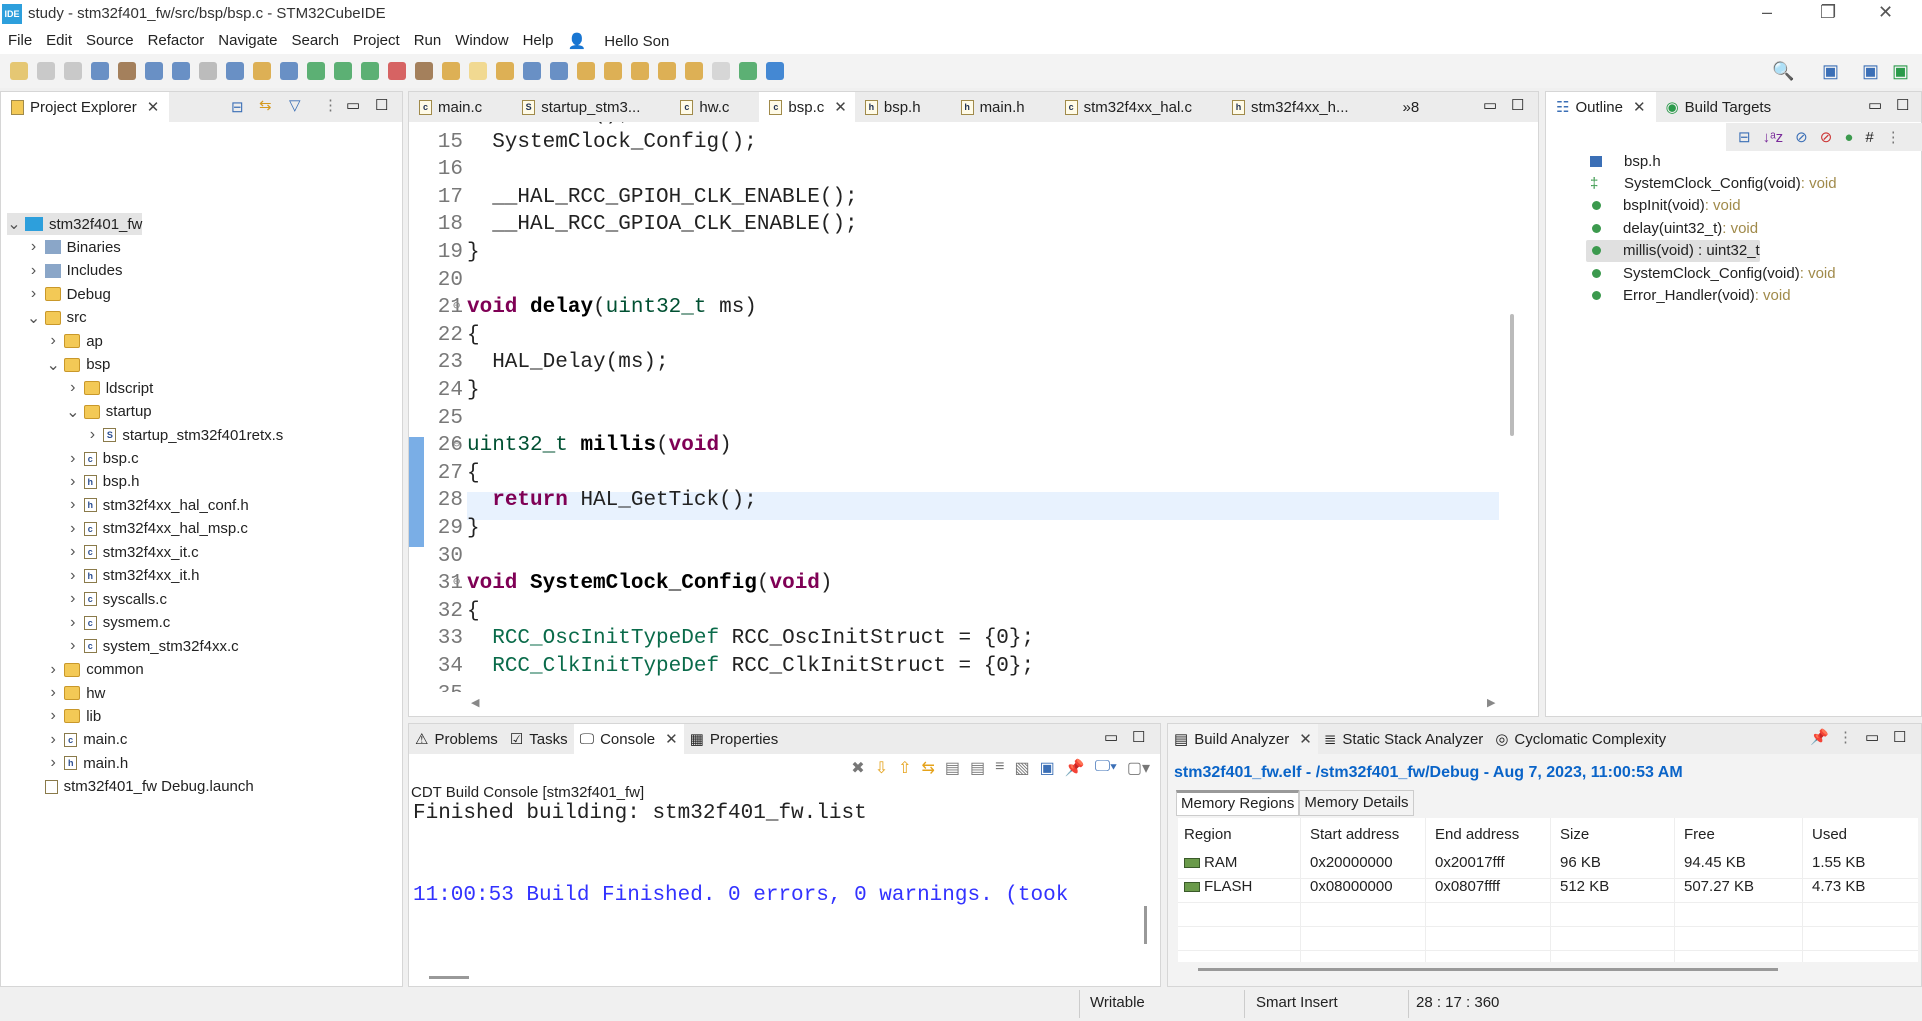 The width and height of the screenshot is (1922, 1021). What do you see at coordinates (330, 105) in the screenshot?
I see `view-menu-icon: ⋮` at bounding box center [330, 105].